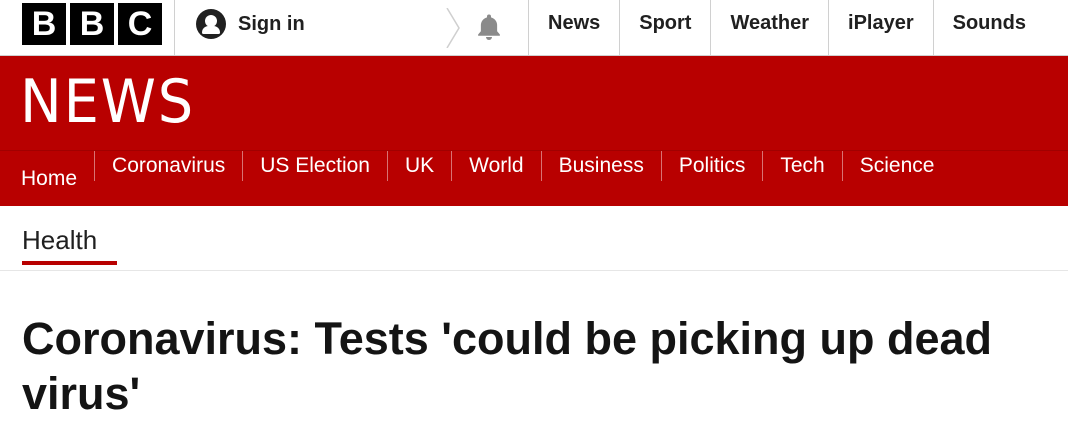  I want to click on section-nav-item: Business, so click(600, 166).